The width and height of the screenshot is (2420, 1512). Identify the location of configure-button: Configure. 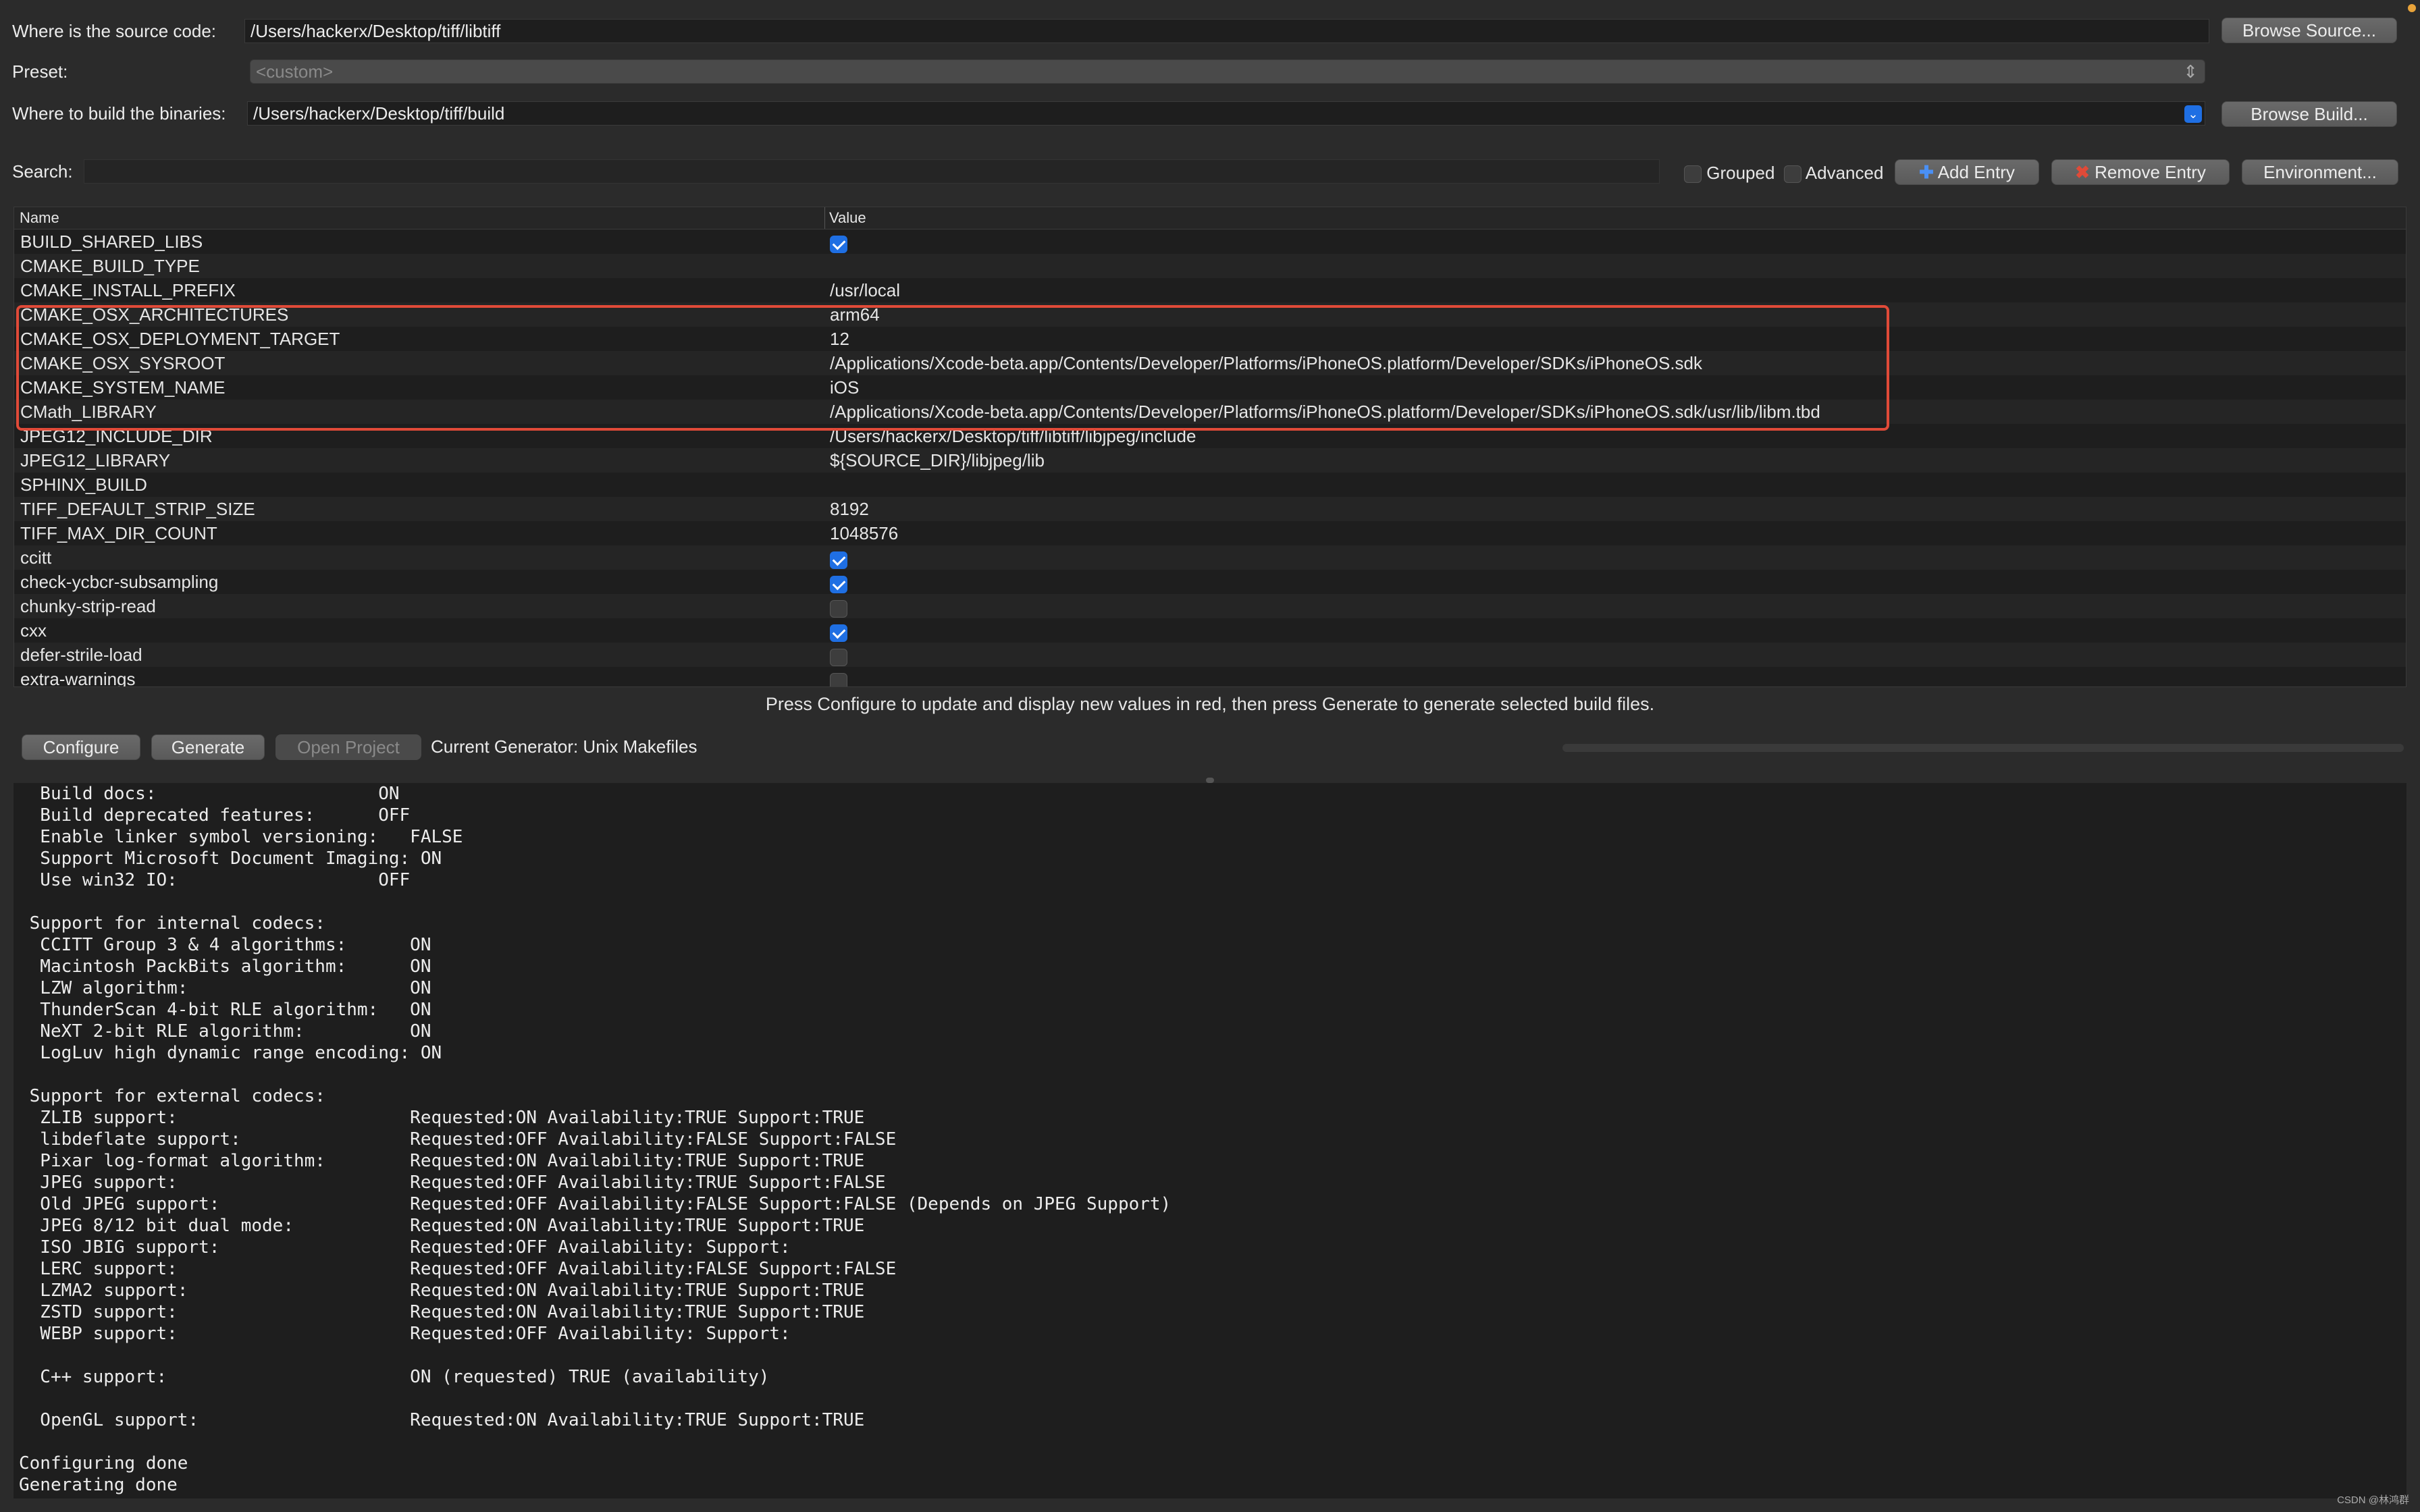
(81, 747).